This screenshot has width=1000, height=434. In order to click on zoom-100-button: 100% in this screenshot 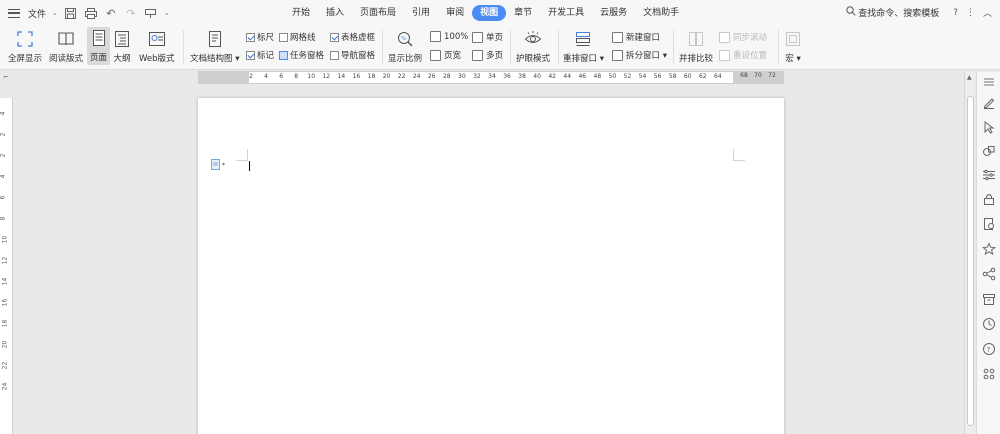, I will do `click(449, 36)`.